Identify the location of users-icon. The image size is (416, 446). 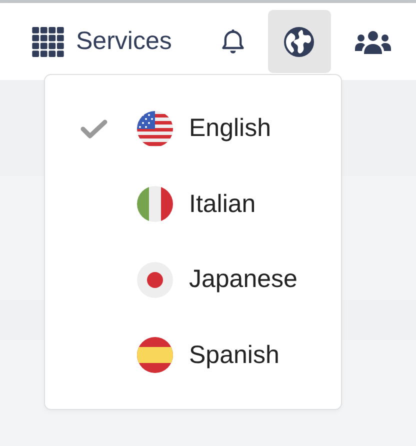
(372, 41).